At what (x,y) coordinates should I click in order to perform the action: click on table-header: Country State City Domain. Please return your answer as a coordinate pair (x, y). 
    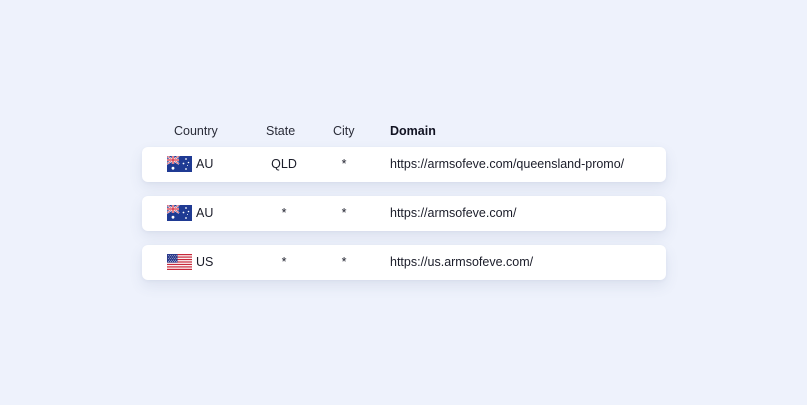
    Looking at the image, I should click on (403, 132).